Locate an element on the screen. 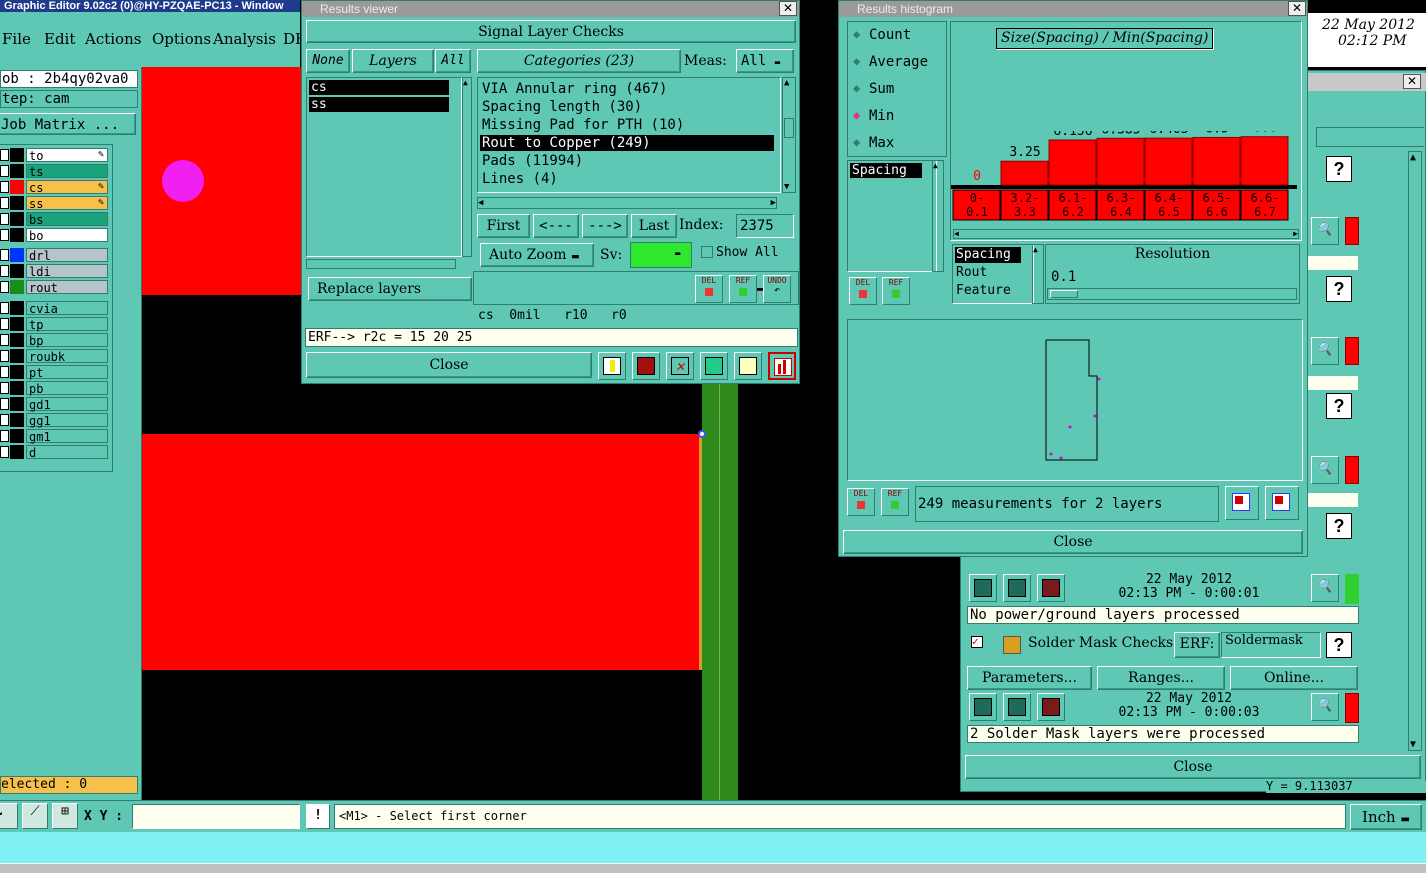  xy-input is located at coordinates (216, 816).